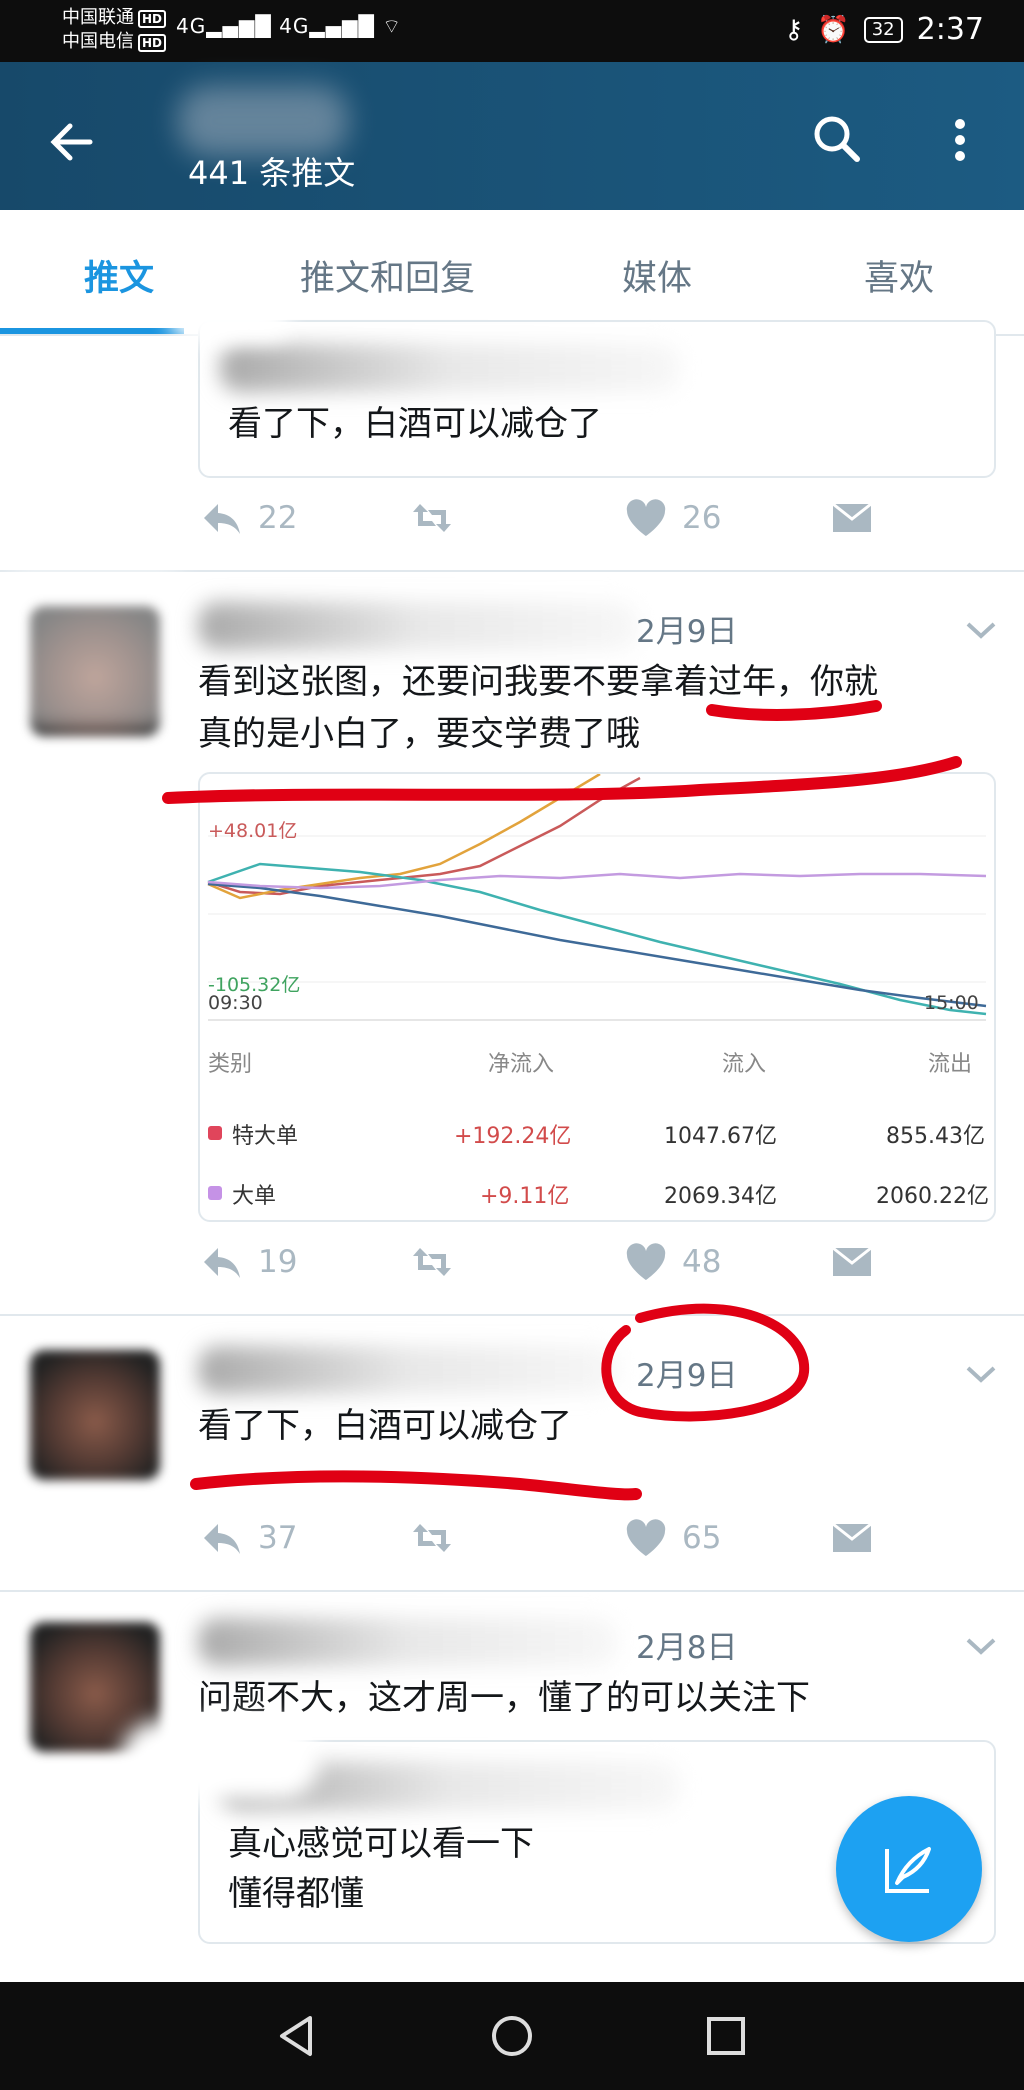 The height and width of the screenshot is (2090, 1024). What do you see at coordinates (253, 831) in the screenshot?
I see `chart-top-value: +48.01亿` at bounding box center [253, 831].